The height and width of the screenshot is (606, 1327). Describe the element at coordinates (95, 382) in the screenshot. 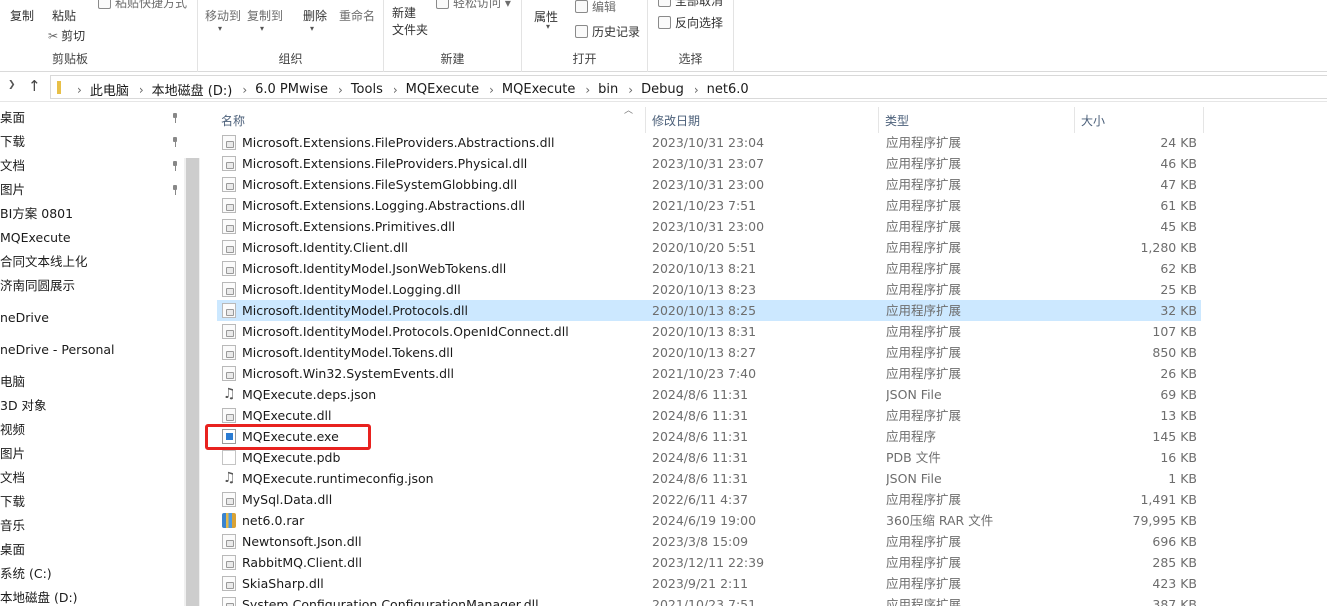

I see `nav-item: 电脑` at that location.